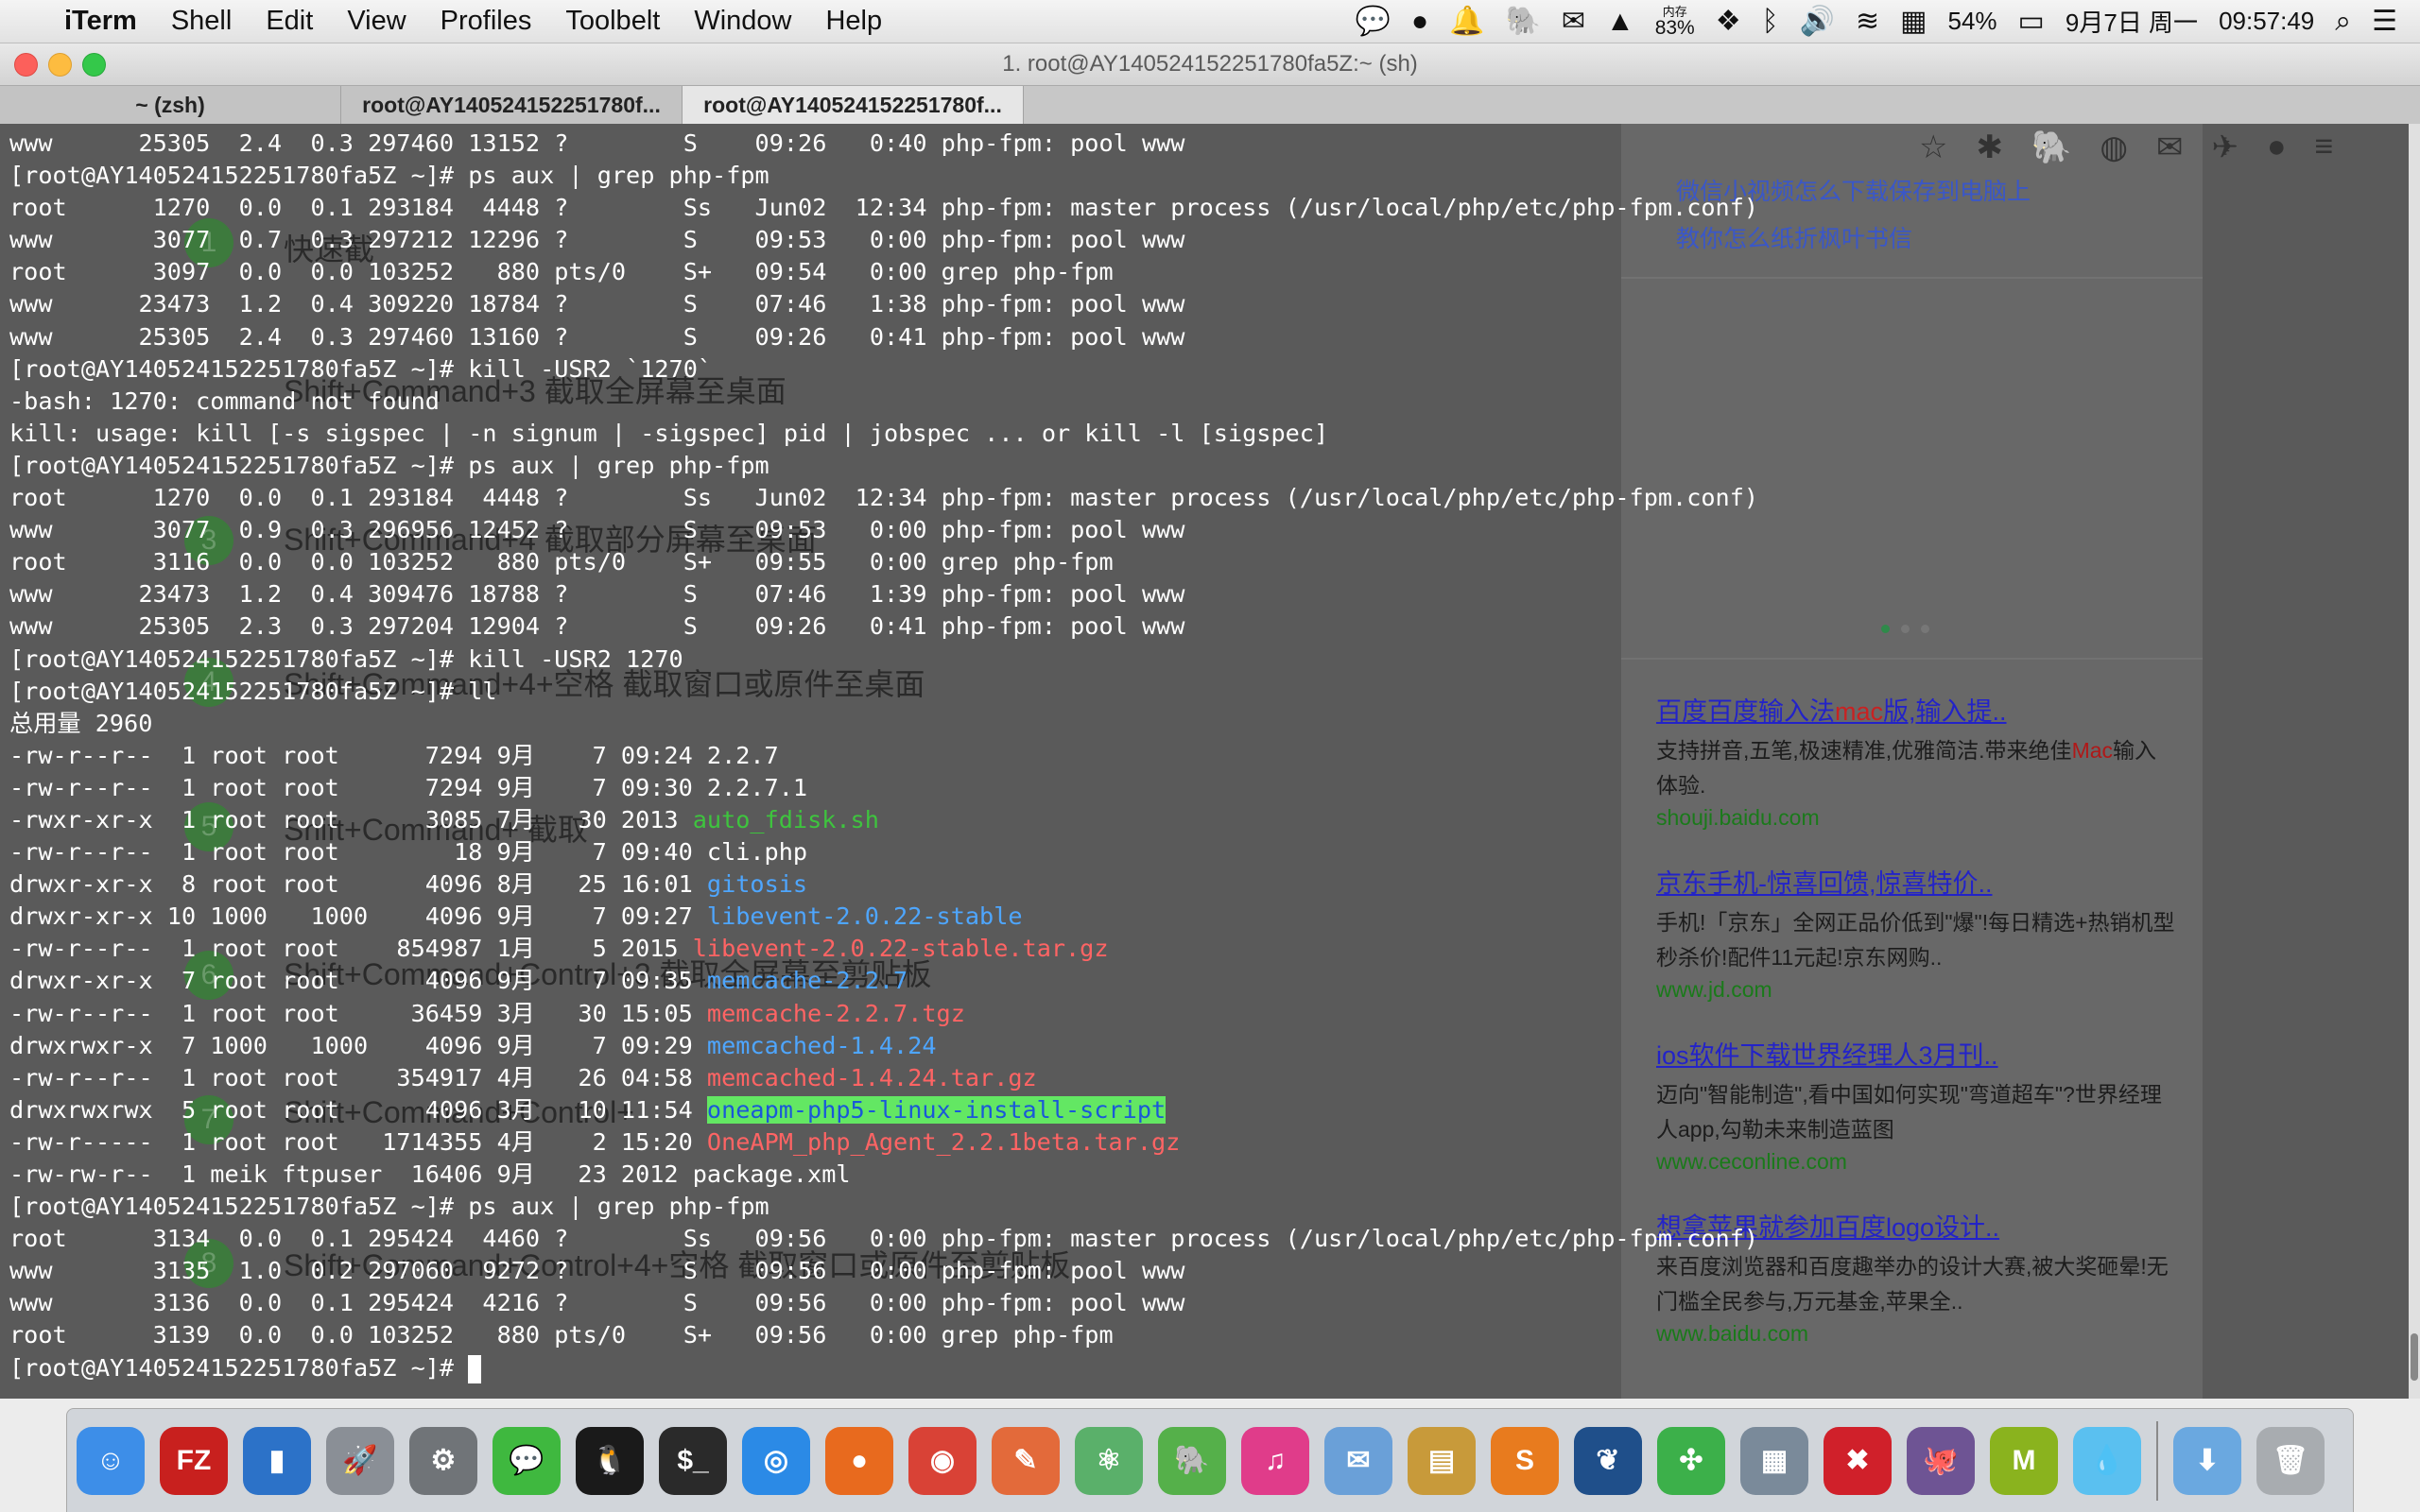  What do you see at coordinates (1358, 1460) in the screenshot?
I see `dock-contacts-icon: ✉` at bounding box center [1358, 1460].